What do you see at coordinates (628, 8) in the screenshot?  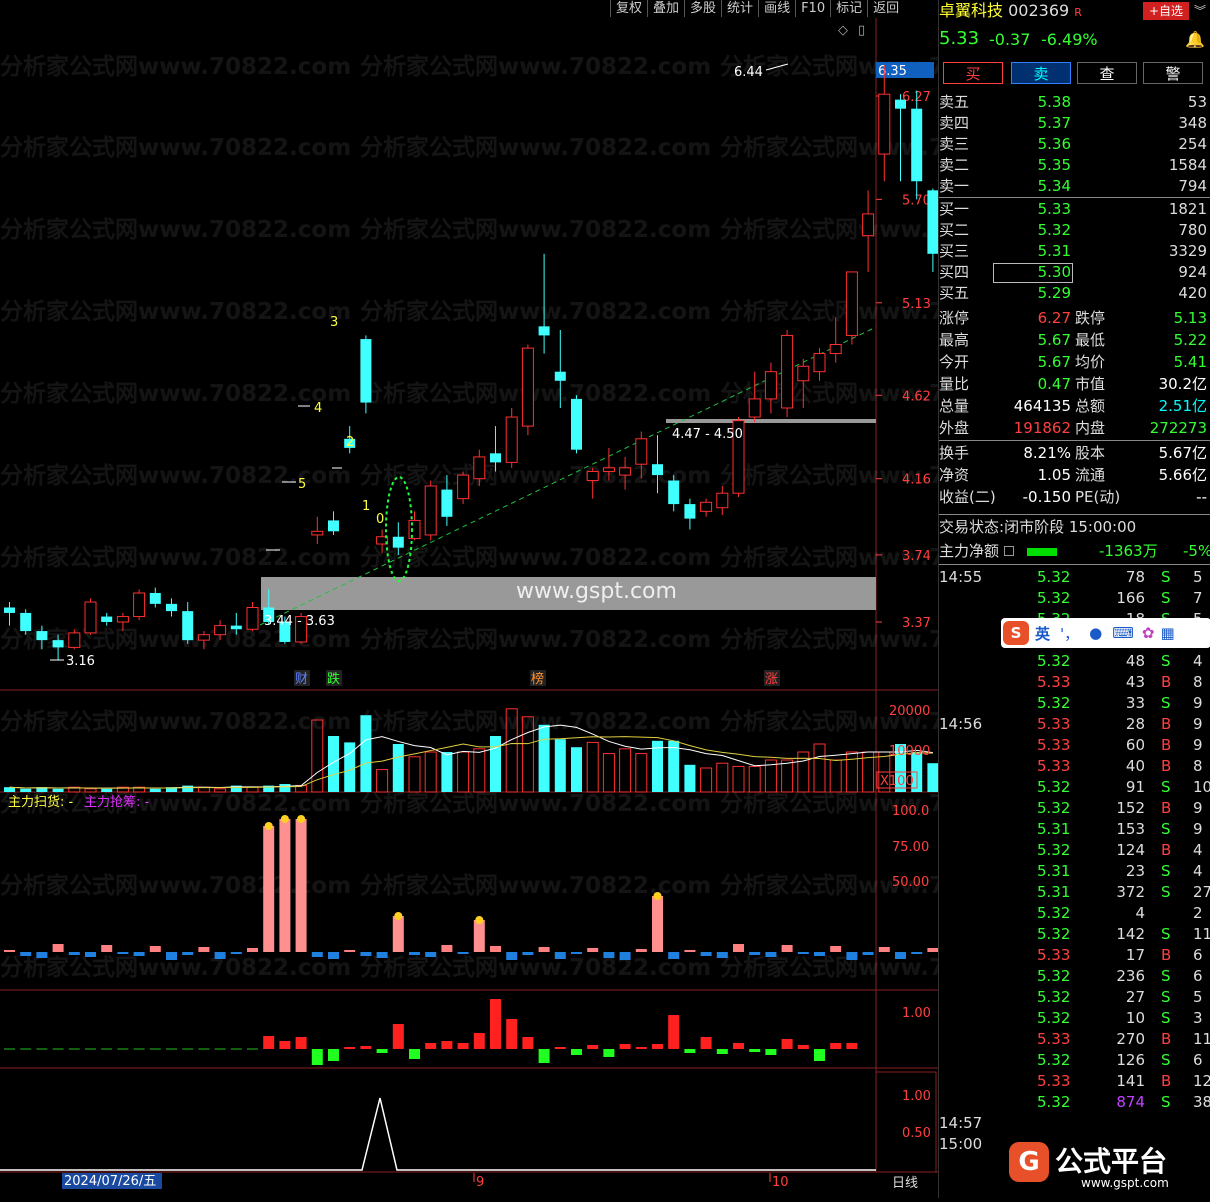 I see `toolbar-item-0: 复权` at bounding box center [628, 8].